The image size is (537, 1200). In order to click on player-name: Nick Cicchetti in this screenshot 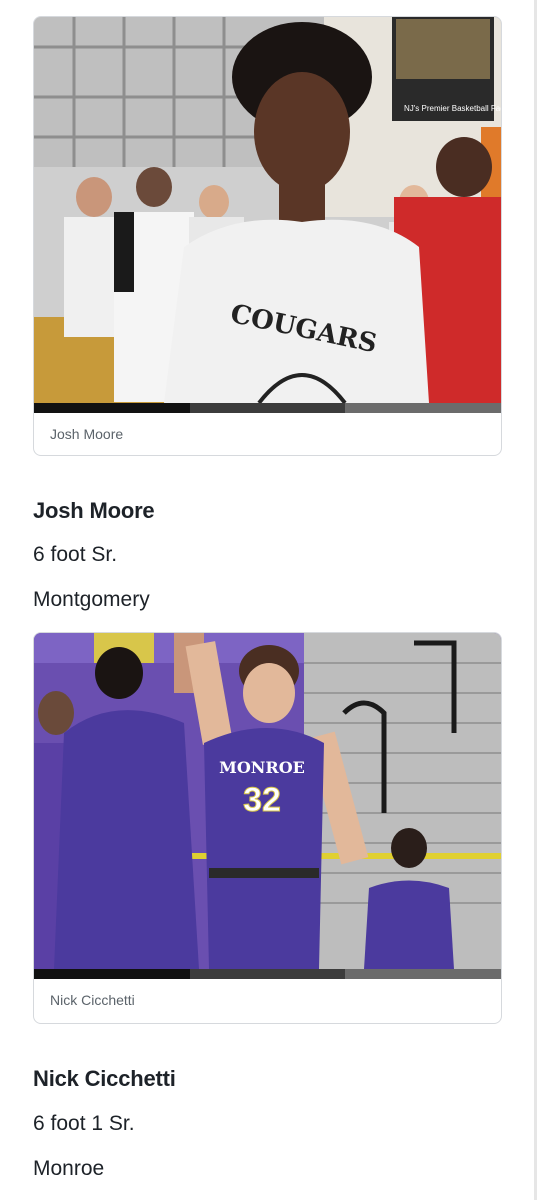, I will do `click(104, 1078)`.